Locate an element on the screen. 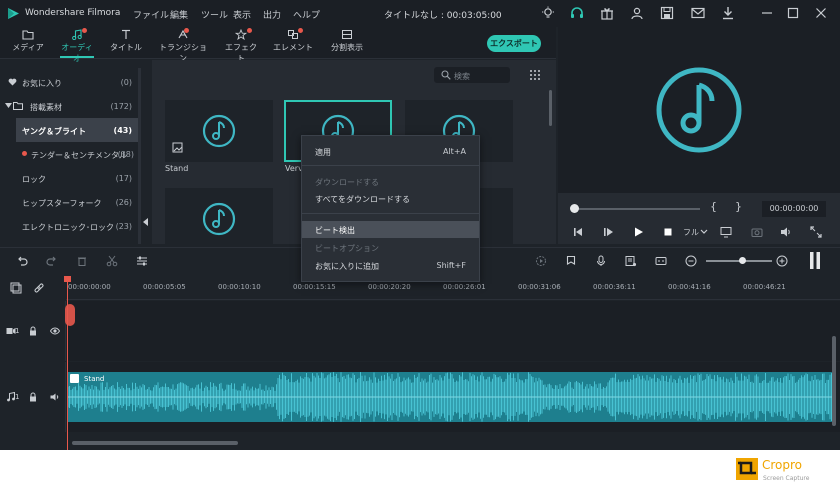  close-icon is located at coordinates (821, 13).